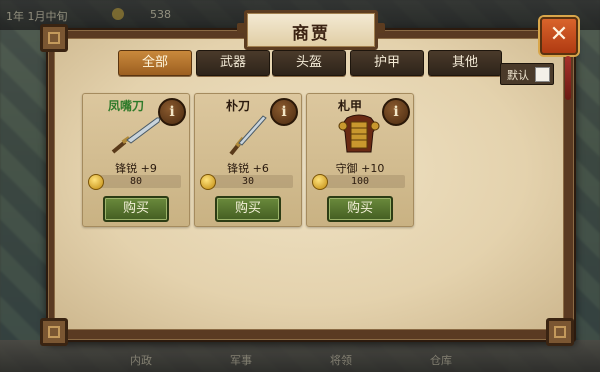 The width and height of the screenshot is (600, 372). I want to click on close-x-icon: ✕, so click(559, 34).